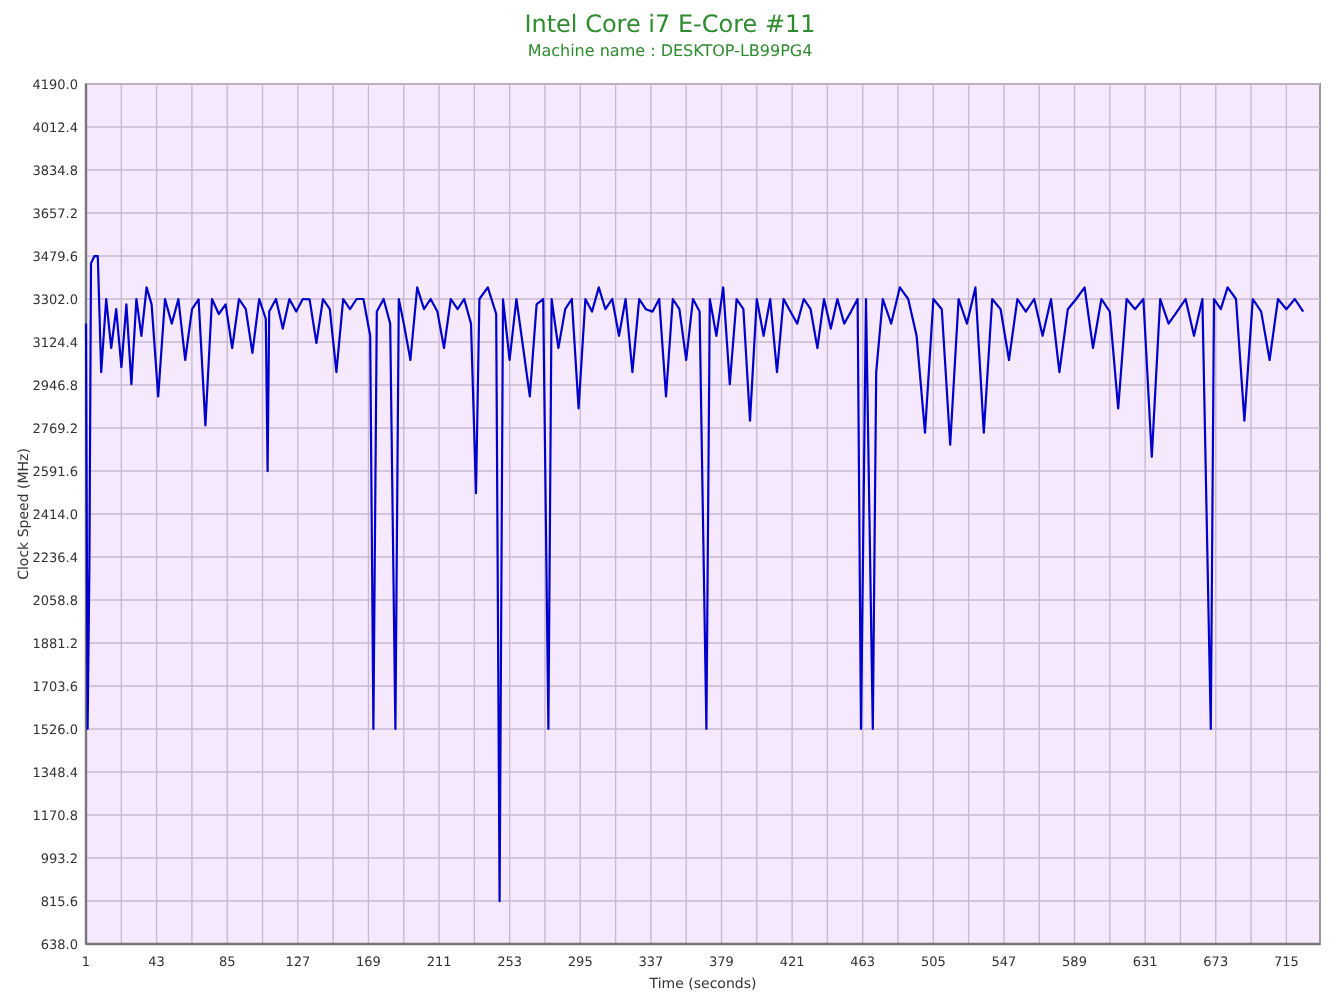  I want to click on chart-subtitle: Machine name : DESKTOP-LB99PG4, so click(670, 52).